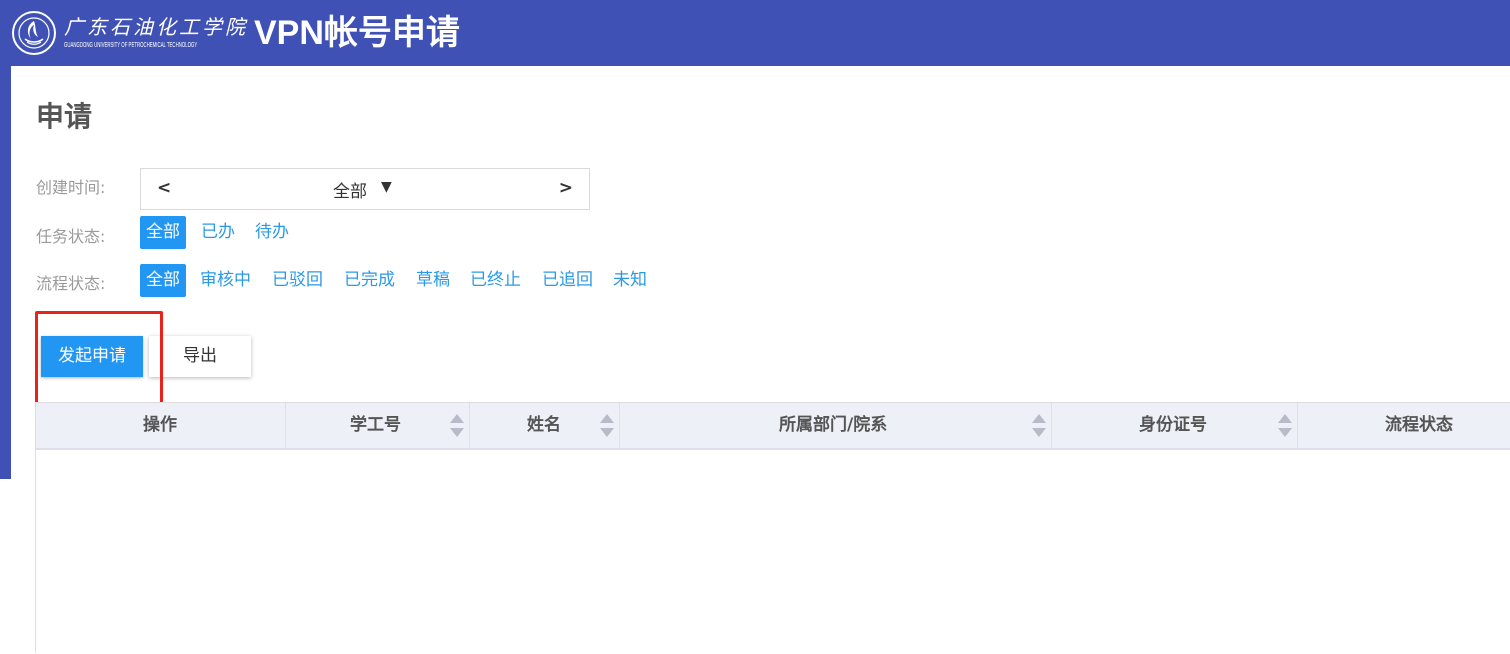  I want to click on column-header-id-card: 身份证号, so click(1175, 425).